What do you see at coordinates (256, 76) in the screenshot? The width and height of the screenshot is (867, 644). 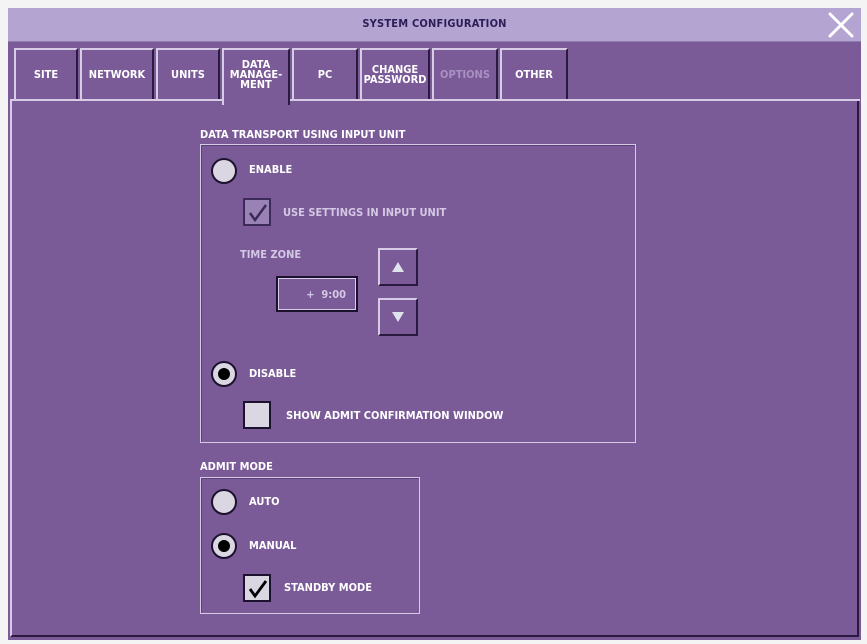 I see `tab-data-management: DATA MANAGE- MENT` at bounding box center [256, 76].